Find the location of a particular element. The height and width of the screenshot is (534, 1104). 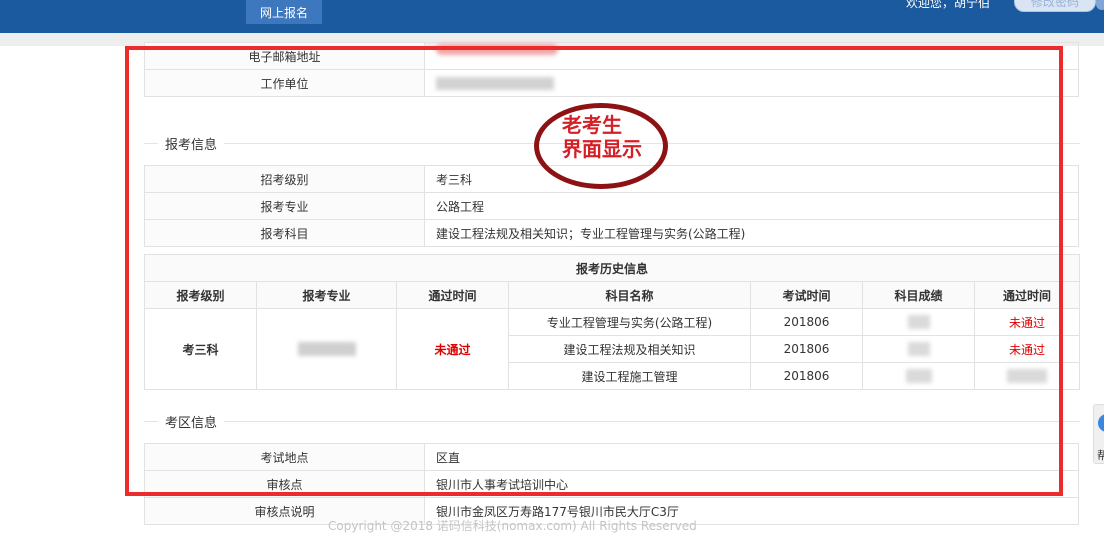

history-subject-cell: 建设工程施工管理 is located at coordinates (629, 376).